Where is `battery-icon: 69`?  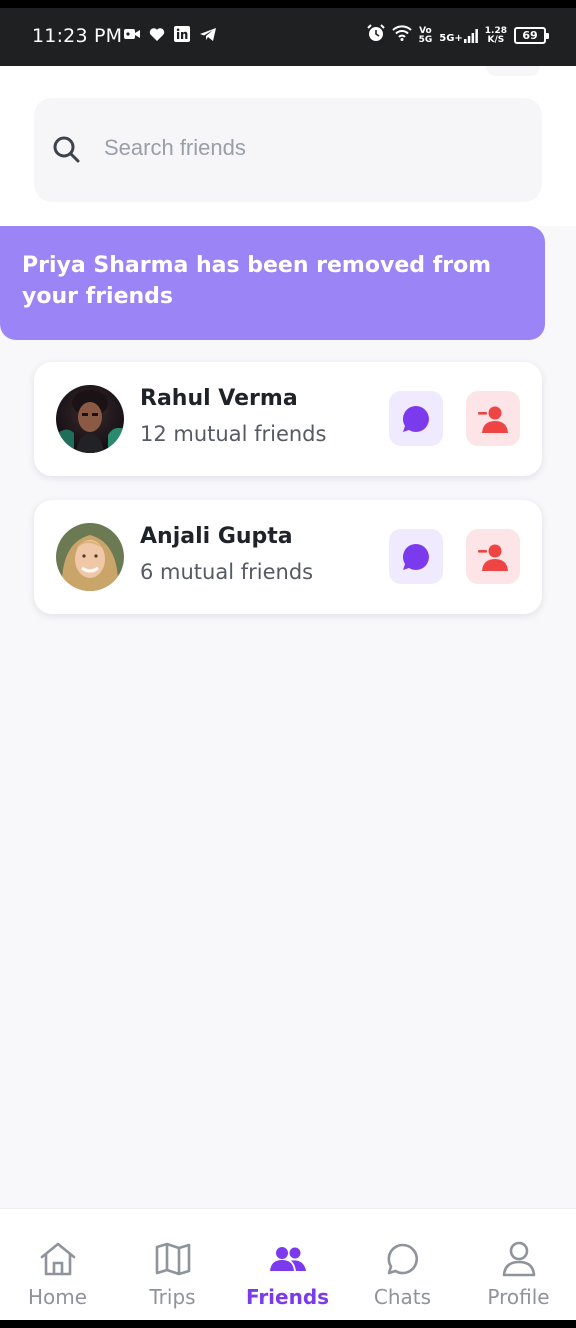
battery-icon: 69 is located at coordinates (531, 35).